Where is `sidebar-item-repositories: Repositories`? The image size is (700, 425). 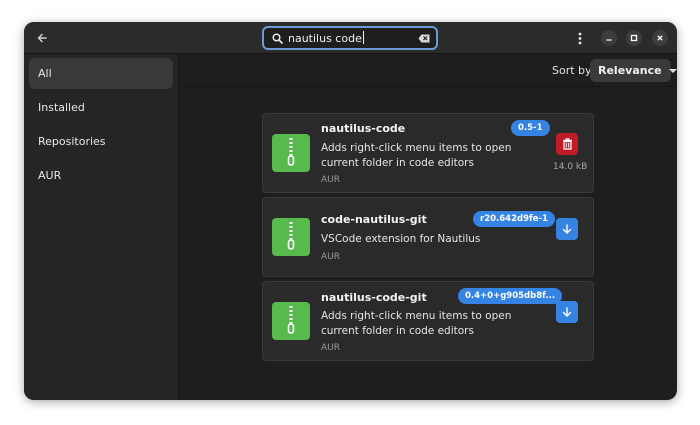 sidebar-item-repositories: Repositories is located at coordinates (101, 141).